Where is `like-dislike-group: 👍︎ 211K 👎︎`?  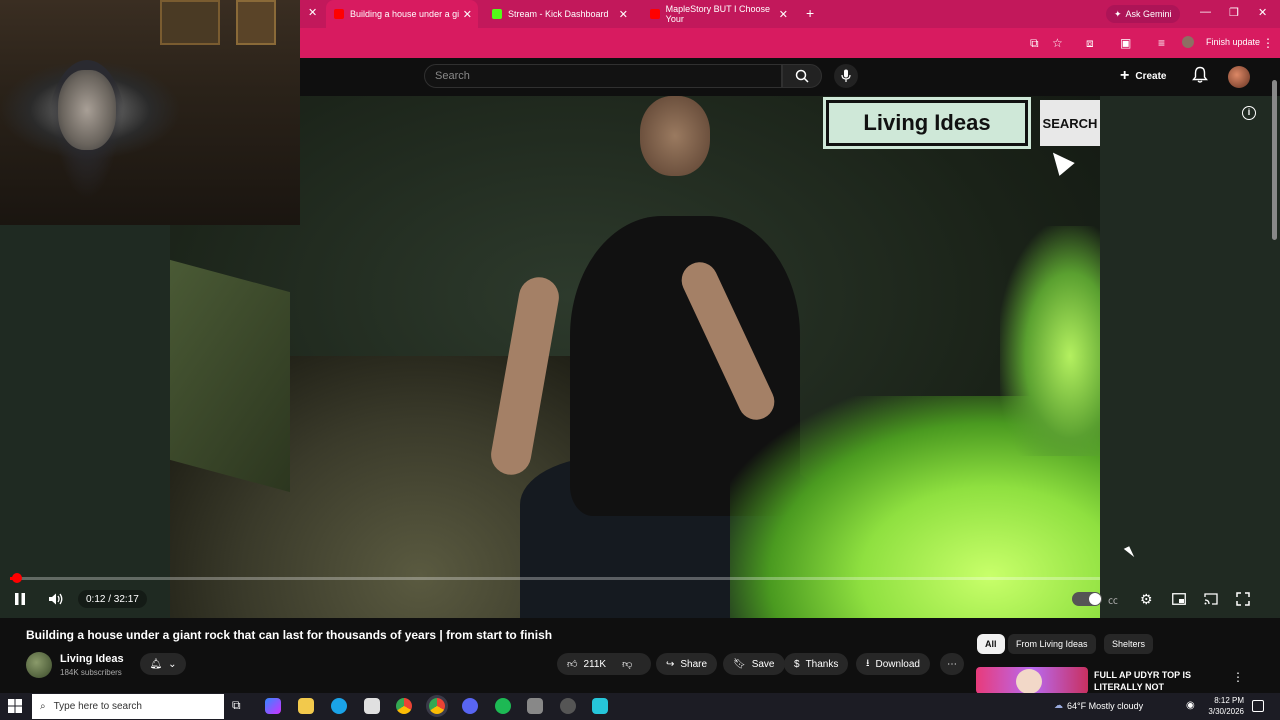 like-dislike-group: 👍︎ 211K 👎︎ is located at coordinates (604, 664).